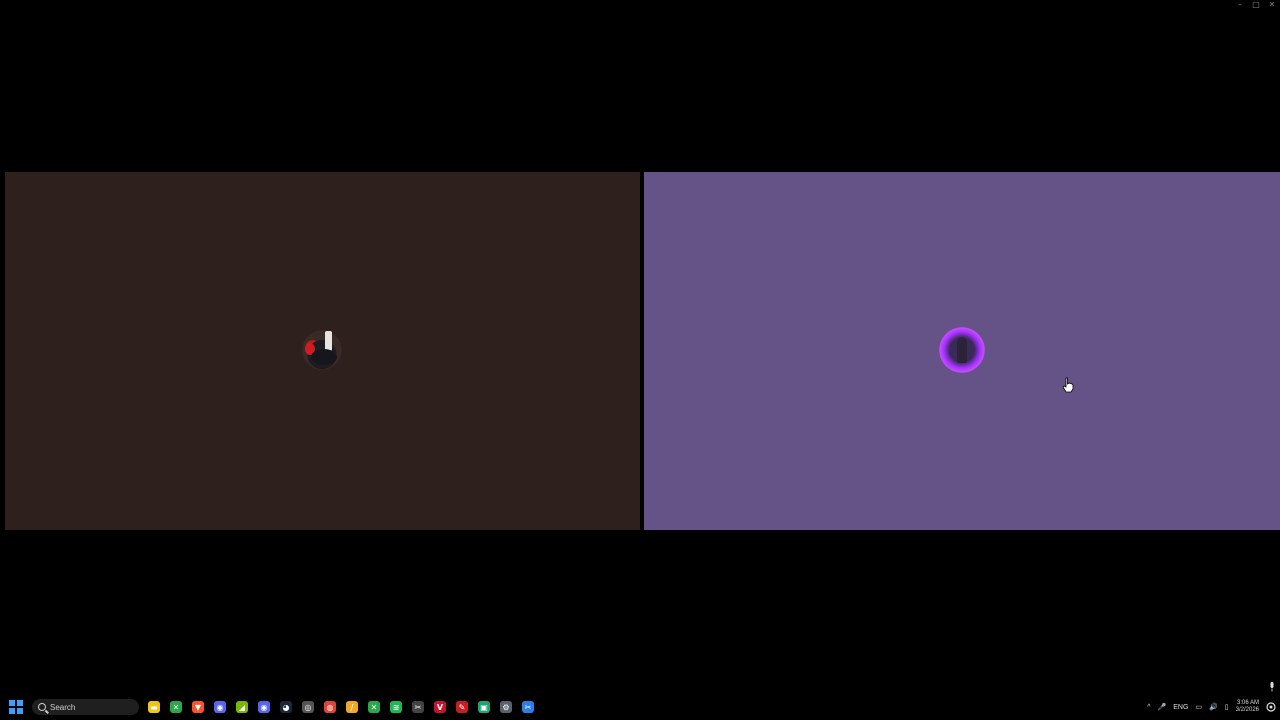 This screenshot has height=720, width=1280. I want to click on windows-start-icon, so click(16, 707).